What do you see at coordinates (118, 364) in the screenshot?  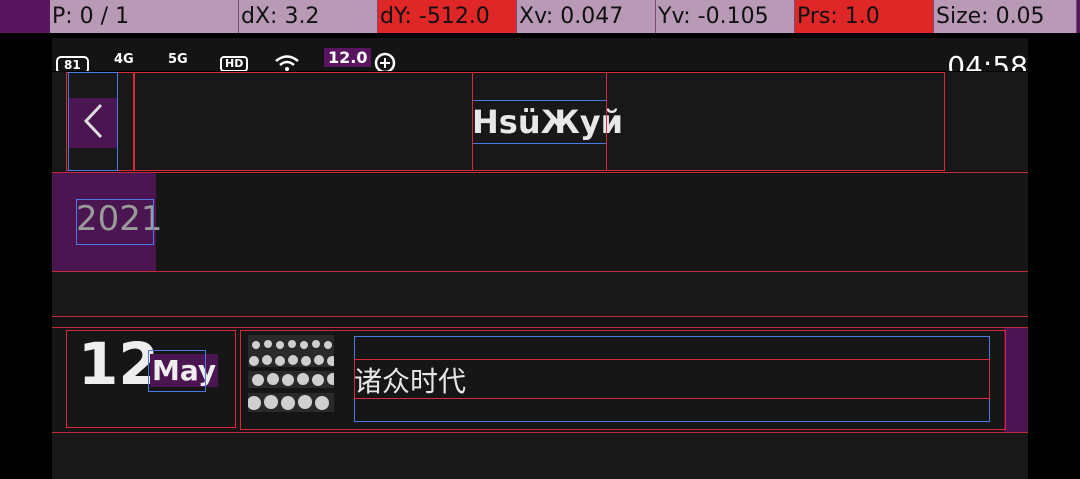 I see `entry-day: 12` at bounding box center [118, 364].